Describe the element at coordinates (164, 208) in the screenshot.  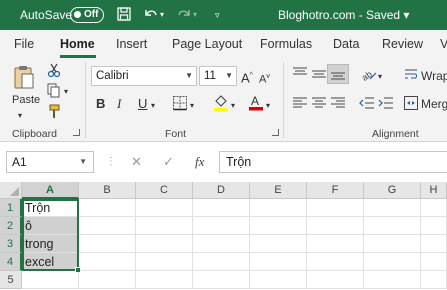
I see `cell-c1` at that location.